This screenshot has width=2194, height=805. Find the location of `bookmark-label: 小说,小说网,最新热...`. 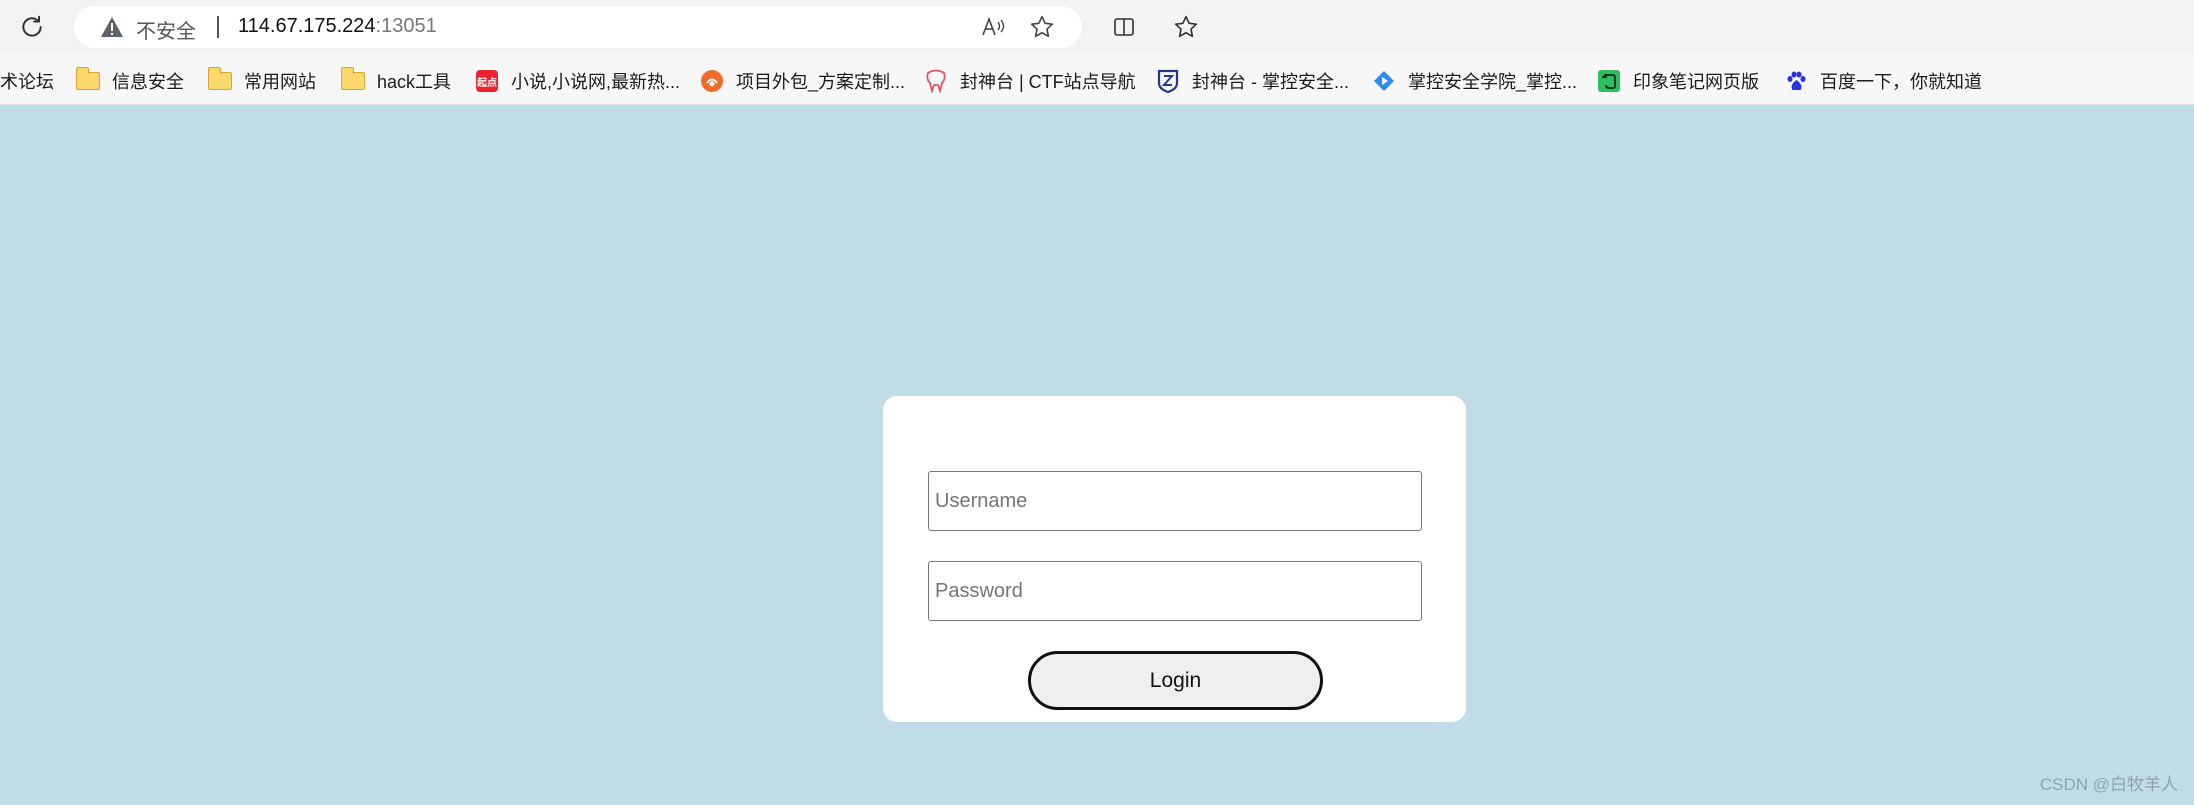

bookmark-label: 小说,小说网,最新热... is located at coordinates (596, 82).